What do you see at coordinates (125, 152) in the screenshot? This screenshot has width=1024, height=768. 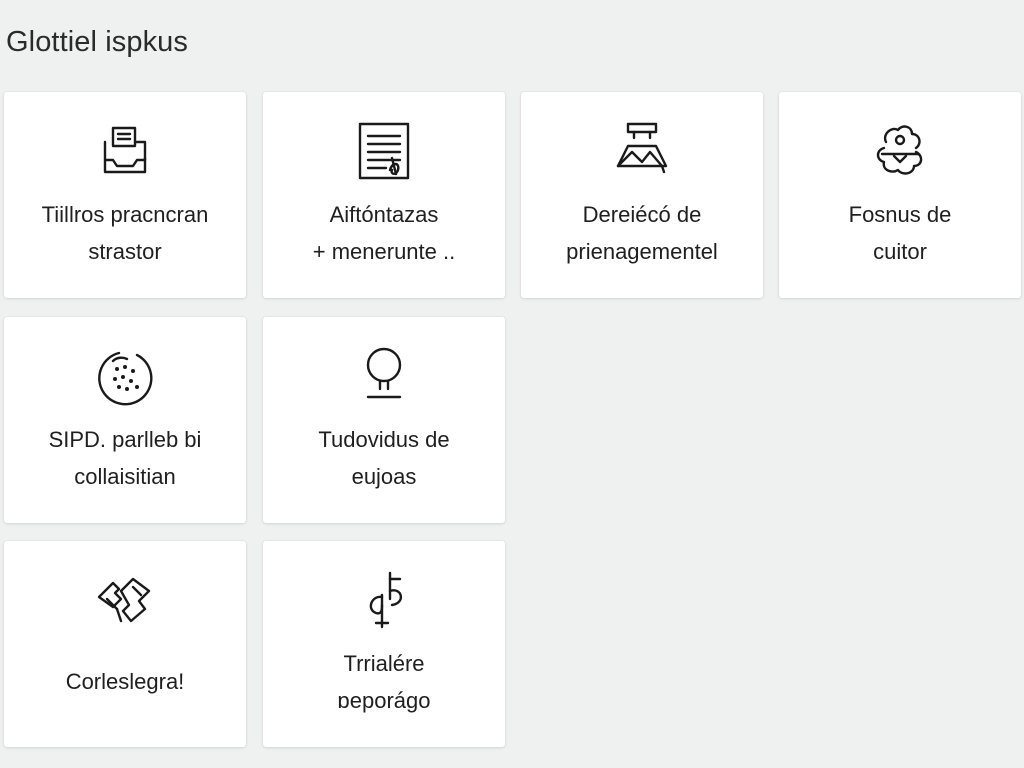 I see `printer-tray-icon` at bounding box center [125, 152].